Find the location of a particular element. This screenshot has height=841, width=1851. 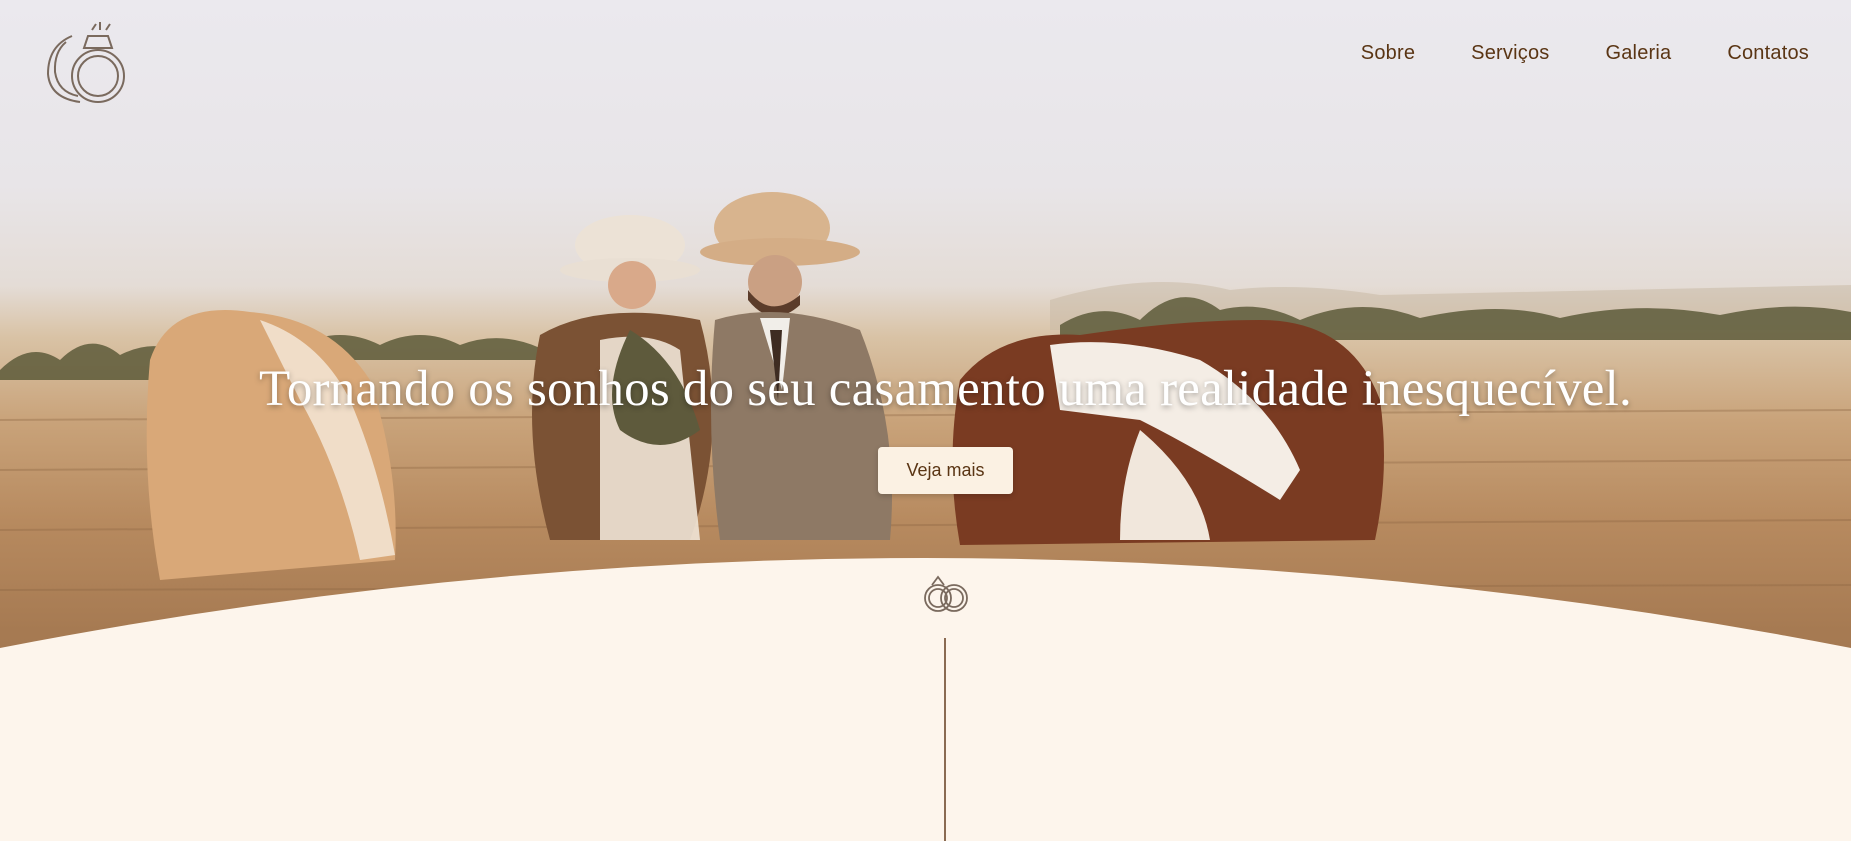

nav-link-galeria: Galeria is located at coordinates (1638, 53).